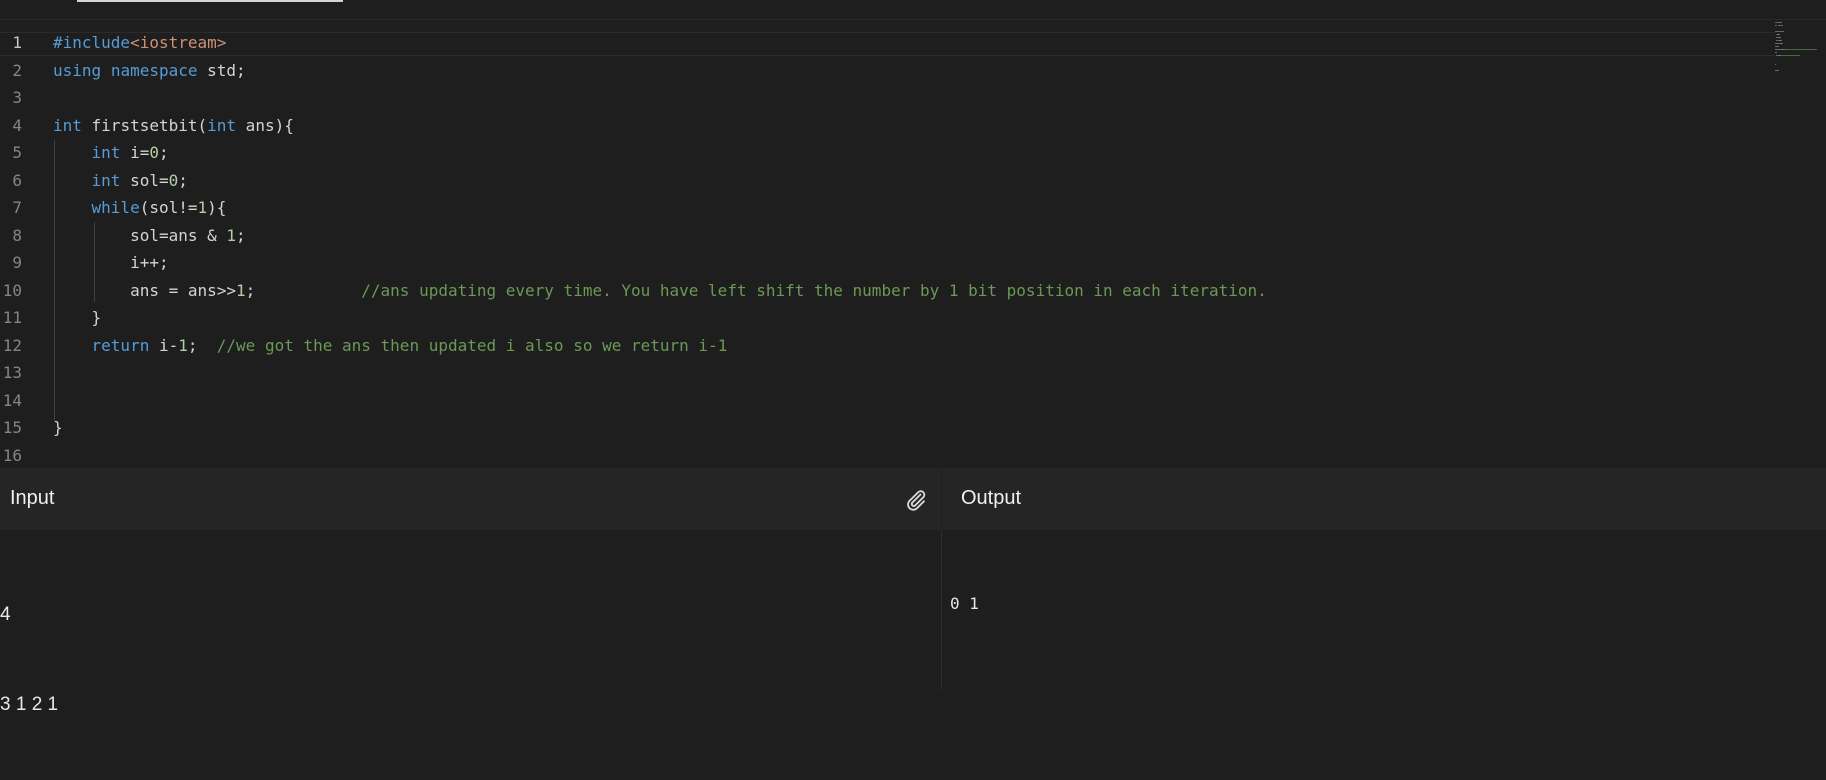 The width and height of the screenshot is (1826, 780). Describe the element at coordinates (17, 42) in the screenshot. I see `line-number: 1` at that location.